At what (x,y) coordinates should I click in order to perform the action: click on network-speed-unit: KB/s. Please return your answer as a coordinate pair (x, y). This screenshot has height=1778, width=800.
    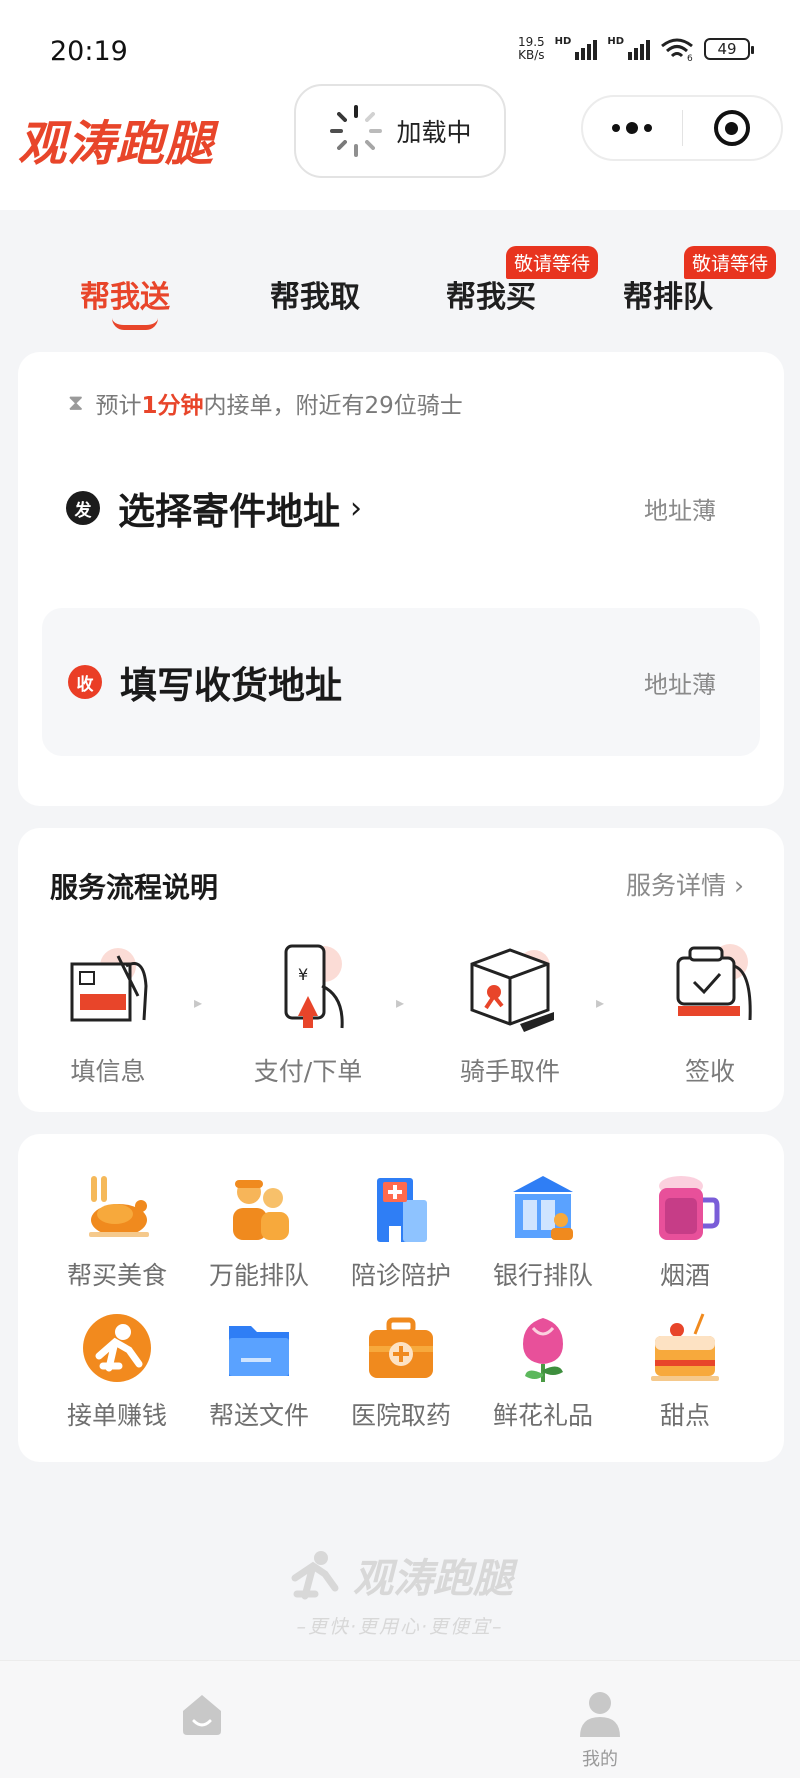
    Looking at the image, I should click on (531, 55).